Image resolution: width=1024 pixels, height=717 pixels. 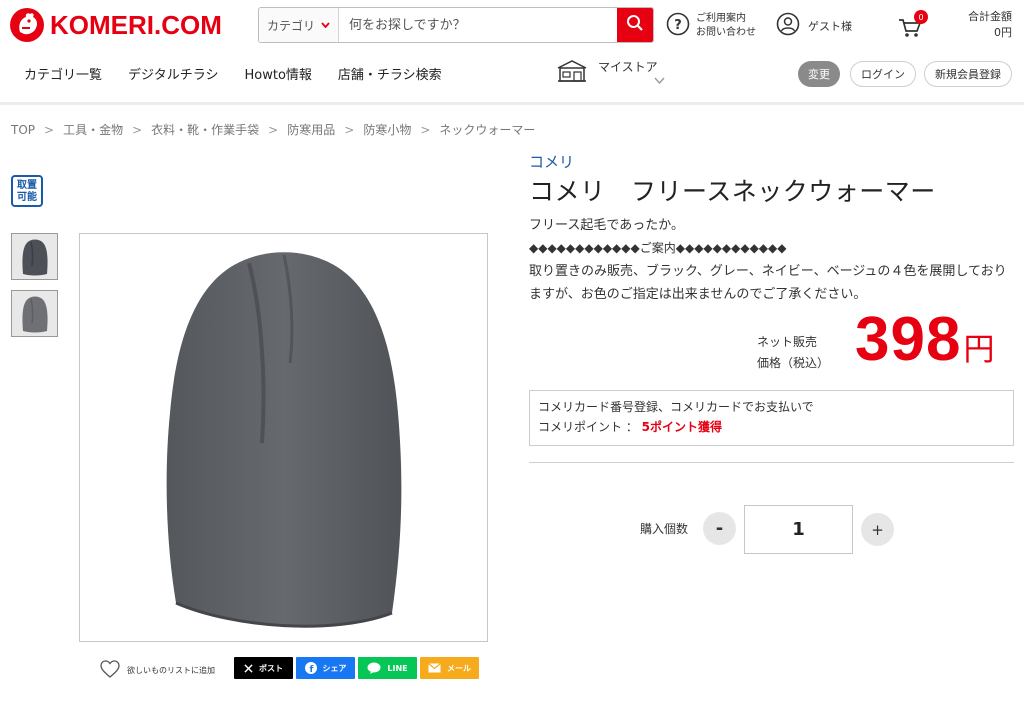 I want to click on price: 398 円, so click(x=924, y=339).